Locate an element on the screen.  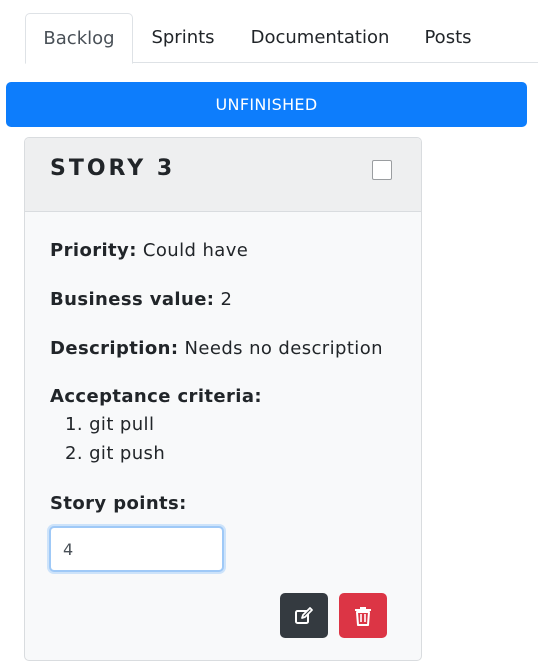
story-points-heading: Story points: is located at coordinates (118, 503).